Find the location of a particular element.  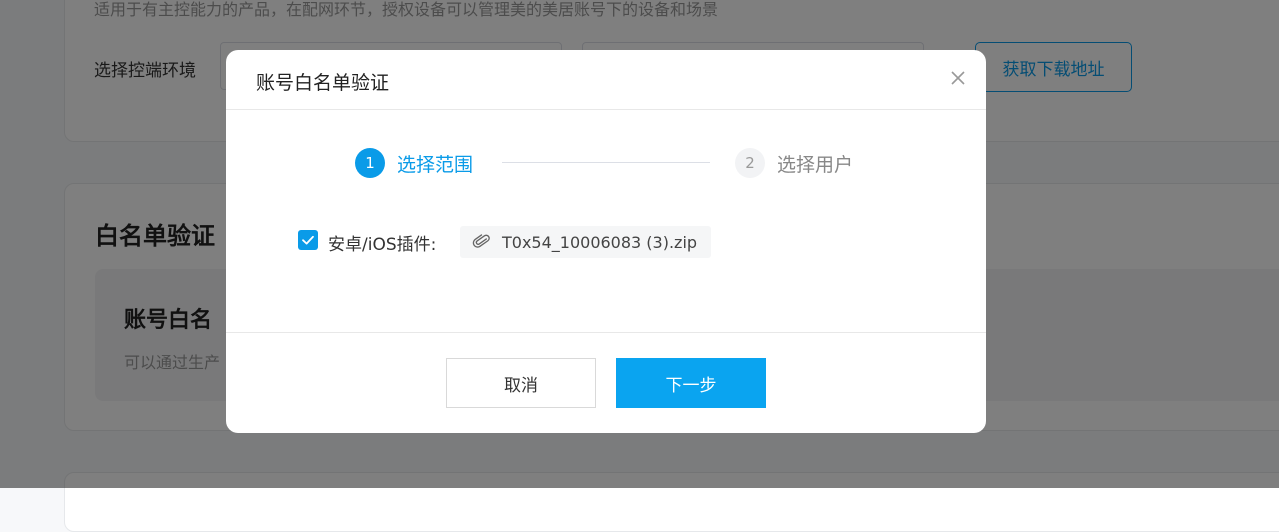

plugin-checkbox is located at coordinates (308, 240).